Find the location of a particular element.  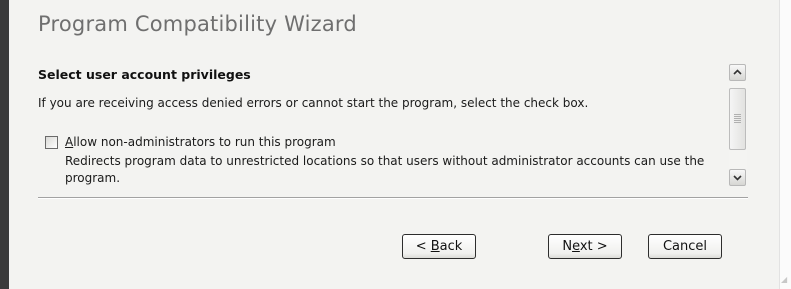

next-prefix: N is located at coordinates (567, 246).